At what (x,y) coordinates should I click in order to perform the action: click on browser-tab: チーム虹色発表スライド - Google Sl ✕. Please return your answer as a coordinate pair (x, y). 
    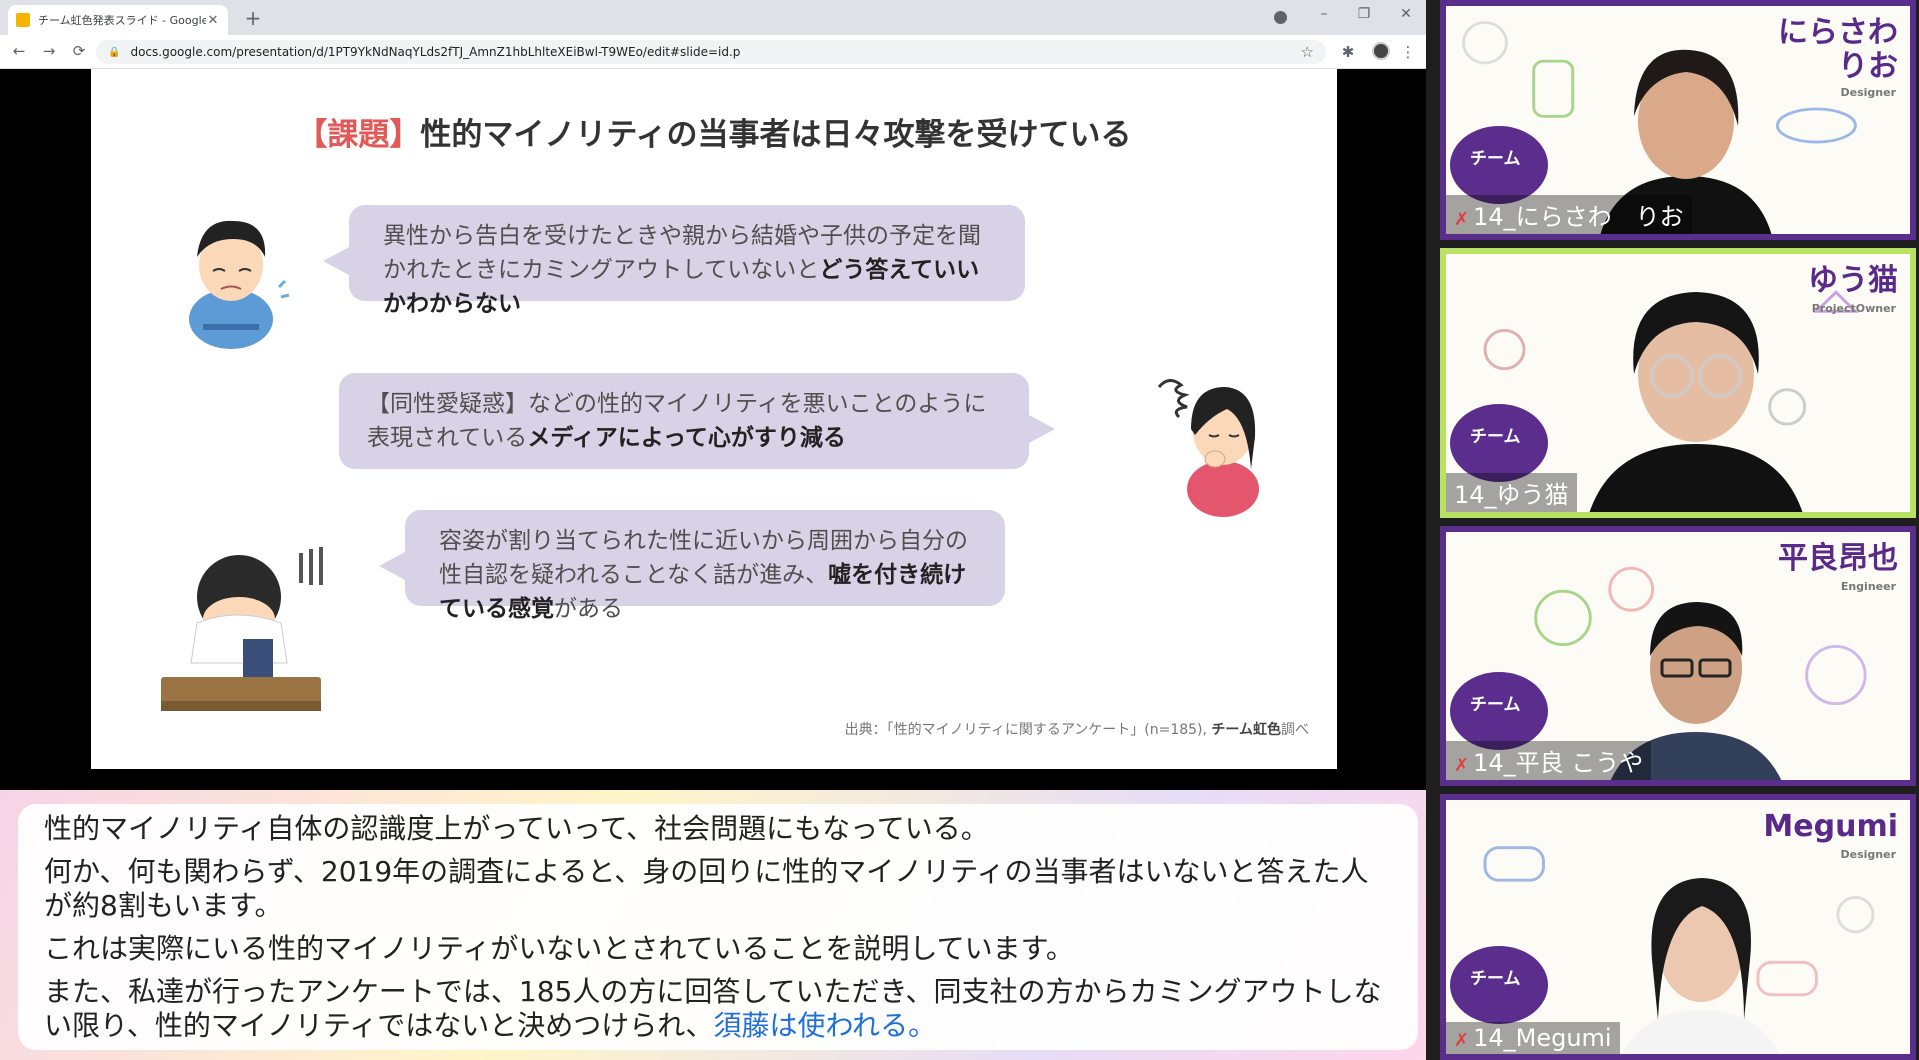
    Looking at the image, I should click on (118, 20).